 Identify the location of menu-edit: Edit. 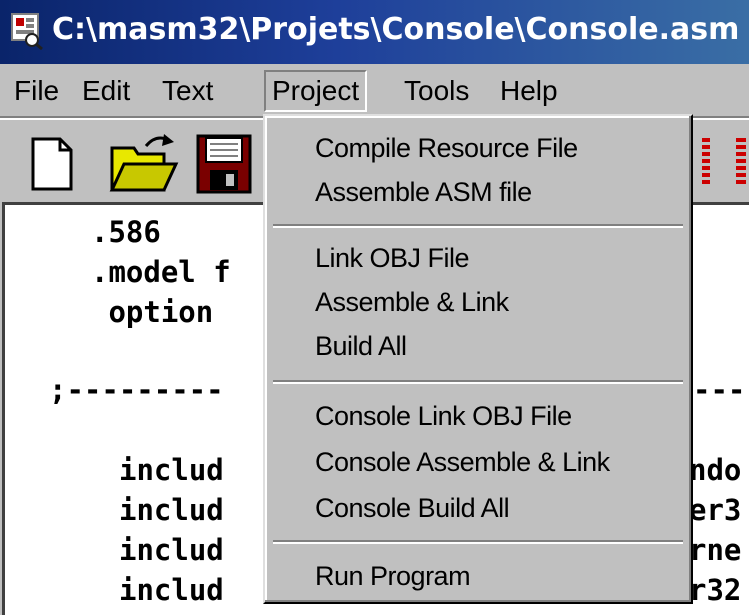
(106, 91).